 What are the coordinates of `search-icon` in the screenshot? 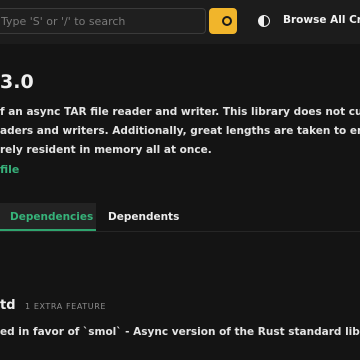 It's located at (227, 21).